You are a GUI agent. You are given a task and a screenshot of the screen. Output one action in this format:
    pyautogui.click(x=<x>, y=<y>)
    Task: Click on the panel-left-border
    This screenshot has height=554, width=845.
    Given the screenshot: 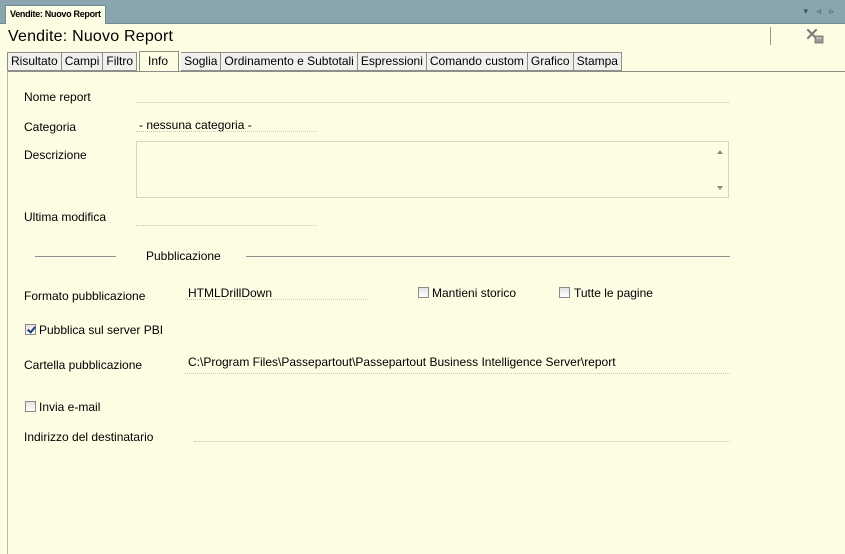 What is the action you would take?
    pyautogui.click(x=7, y=312)
    